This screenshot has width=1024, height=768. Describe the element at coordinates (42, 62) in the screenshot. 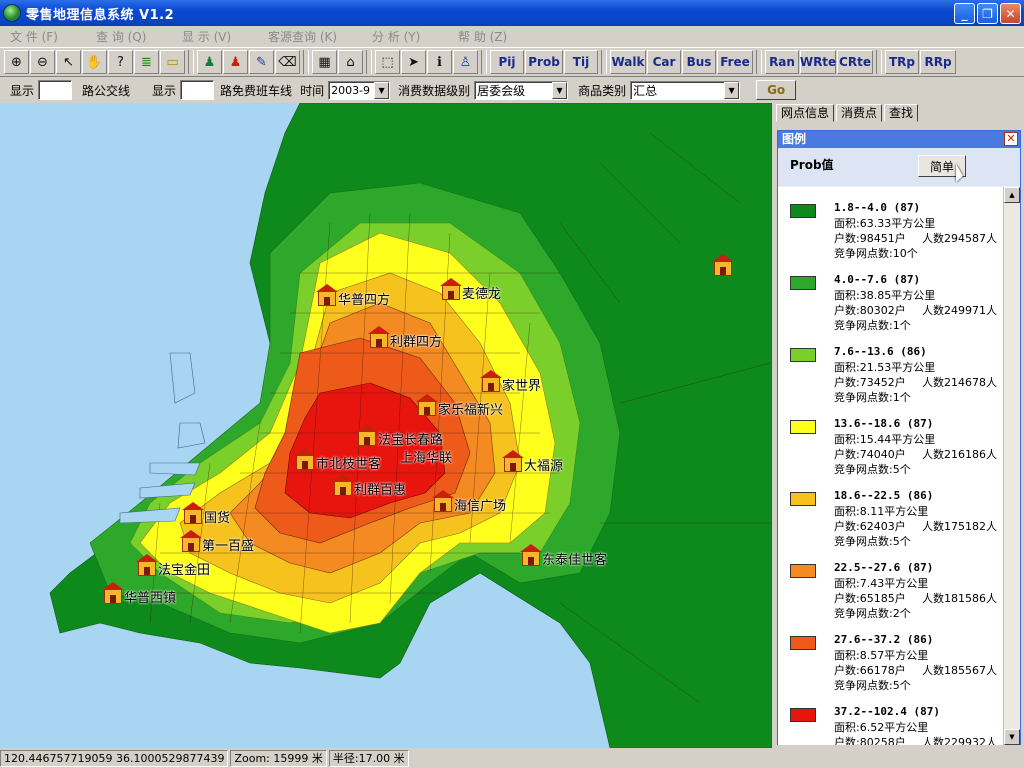

I see `zoom-out-icon: ⊖` at that location.